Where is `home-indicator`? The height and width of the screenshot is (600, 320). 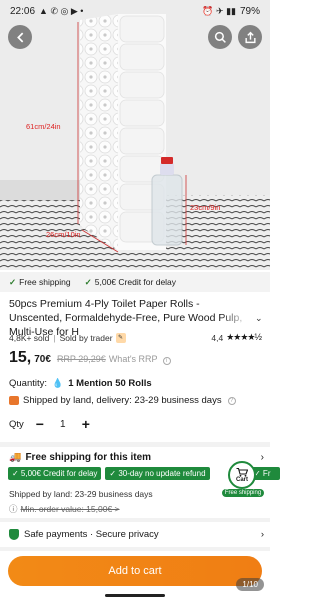
home-indicator is located at coordinates (135, 595).